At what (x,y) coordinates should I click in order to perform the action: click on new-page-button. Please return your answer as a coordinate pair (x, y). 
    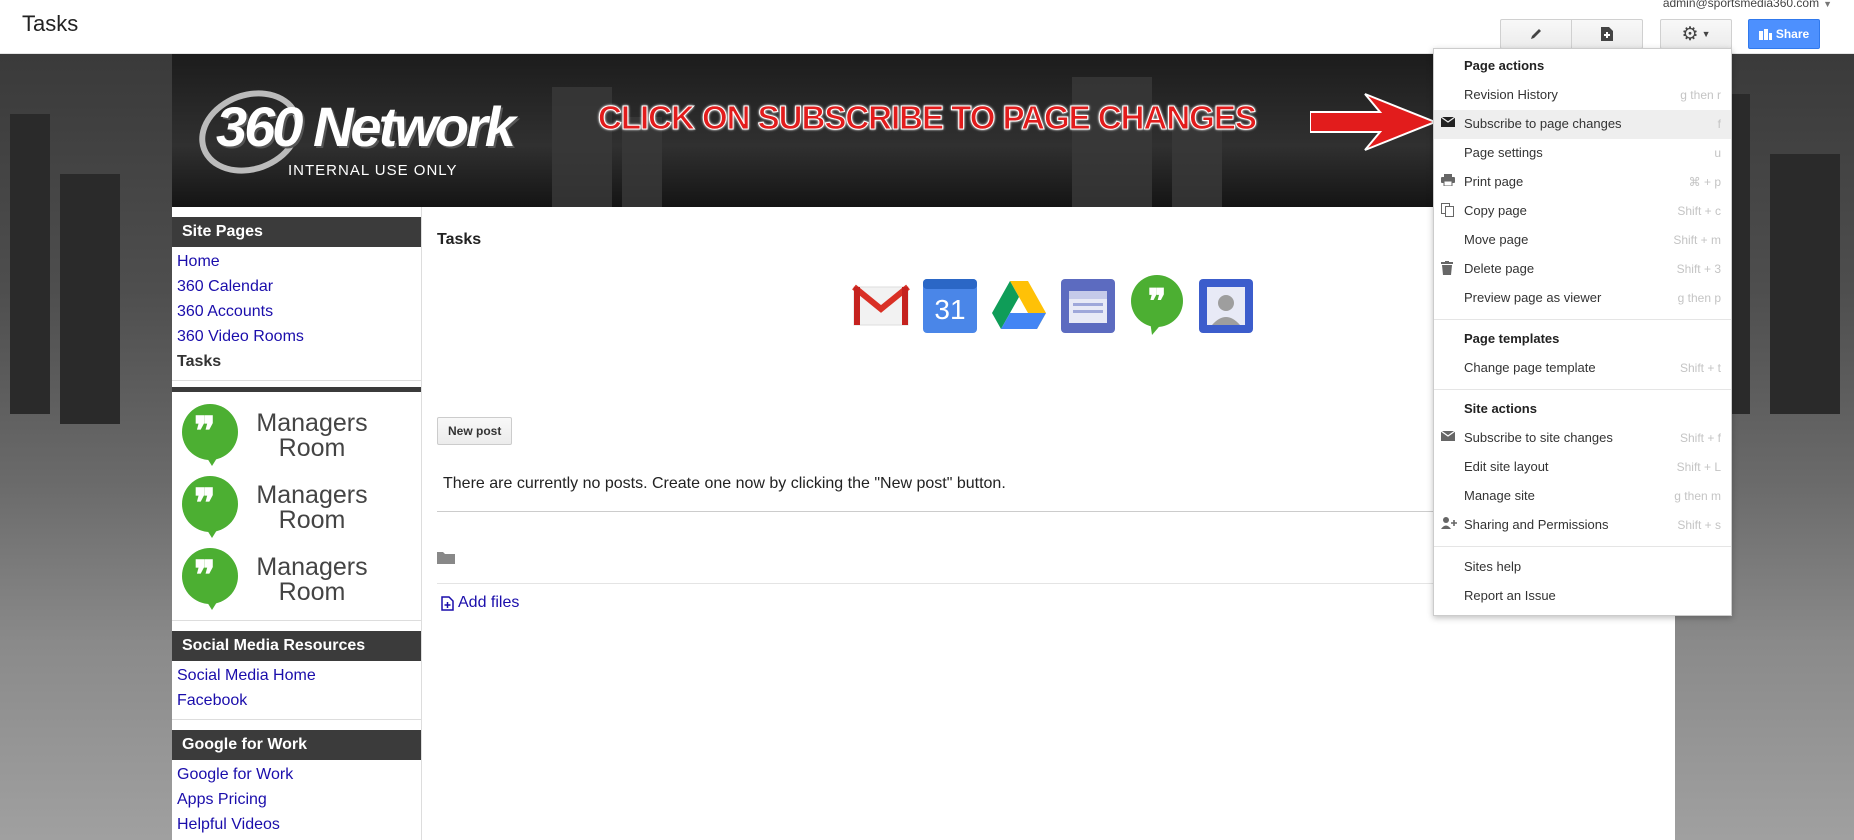
    Looking at the image, I should click on (1607, 34).